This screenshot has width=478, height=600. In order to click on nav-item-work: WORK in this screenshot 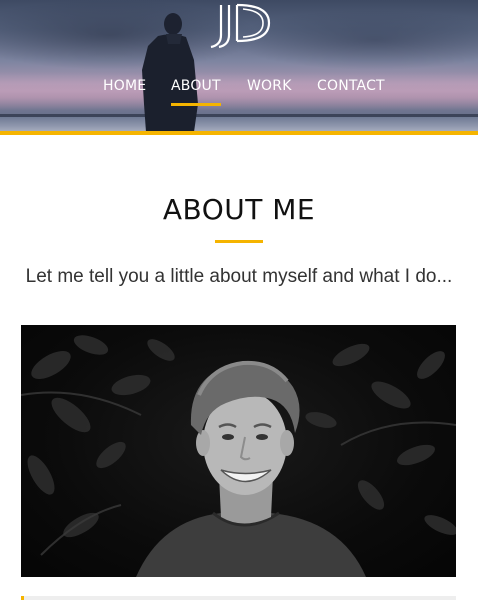, I will do `click(269, 88)`.